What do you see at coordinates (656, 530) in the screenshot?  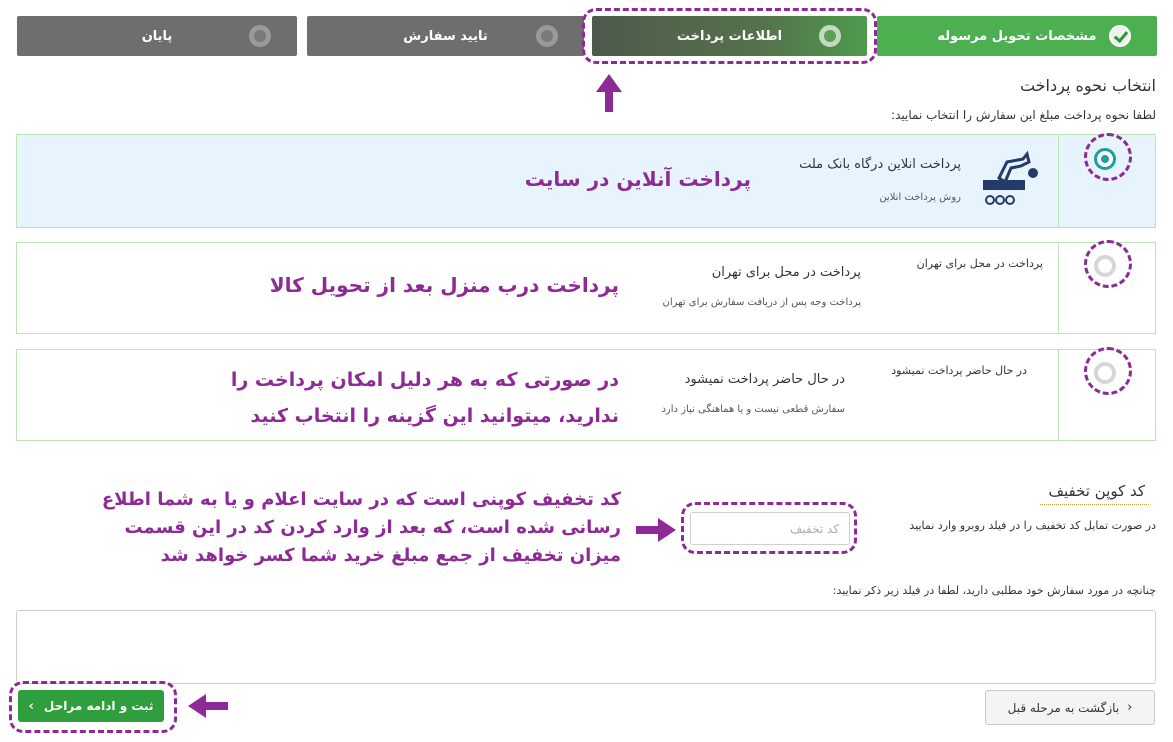 I see `arrow-right-icon` at bounding box center [656, 530].